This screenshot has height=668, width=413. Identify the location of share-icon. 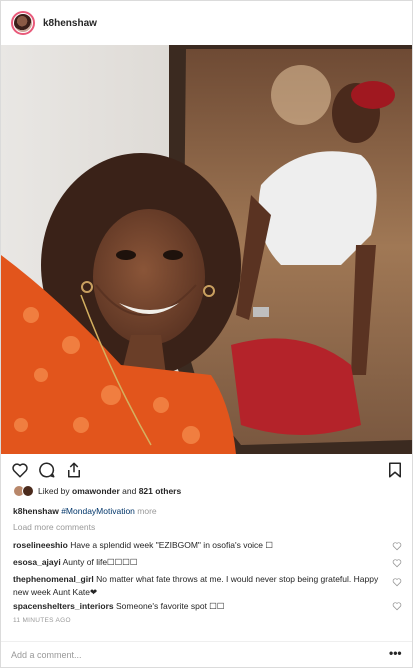
(74, 470).